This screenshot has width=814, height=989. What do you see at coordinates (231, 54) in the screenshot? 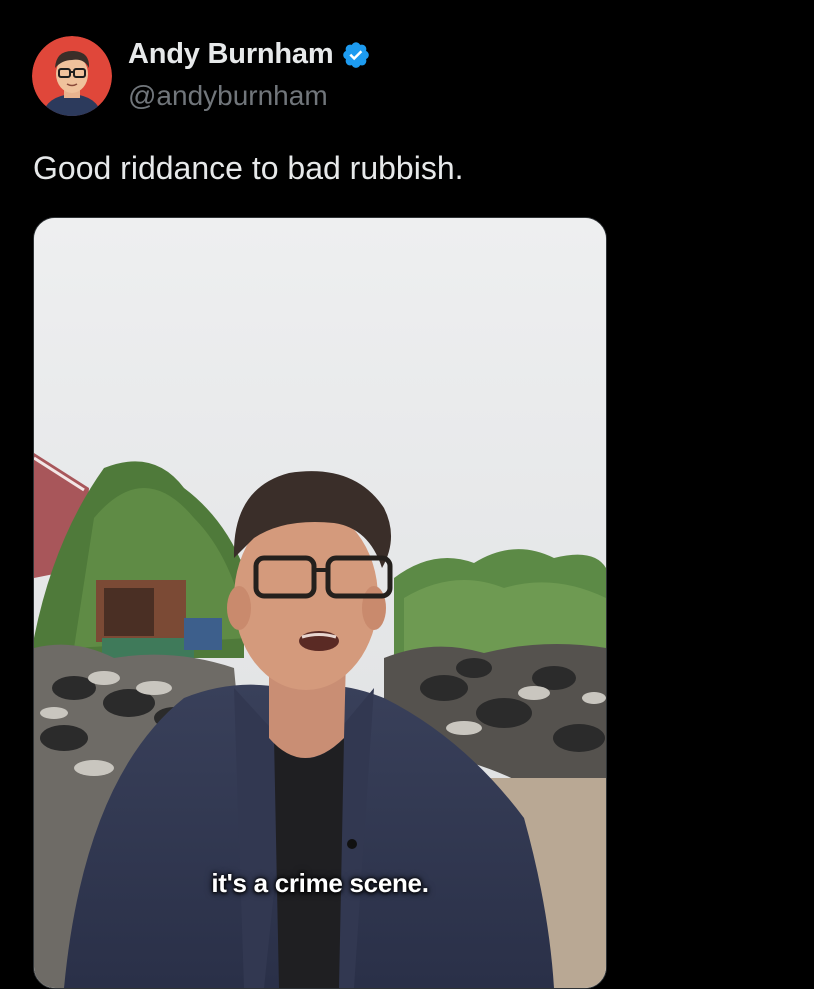
I see `author-display-name: Andy Burnham` at bounding box center [231, 54].